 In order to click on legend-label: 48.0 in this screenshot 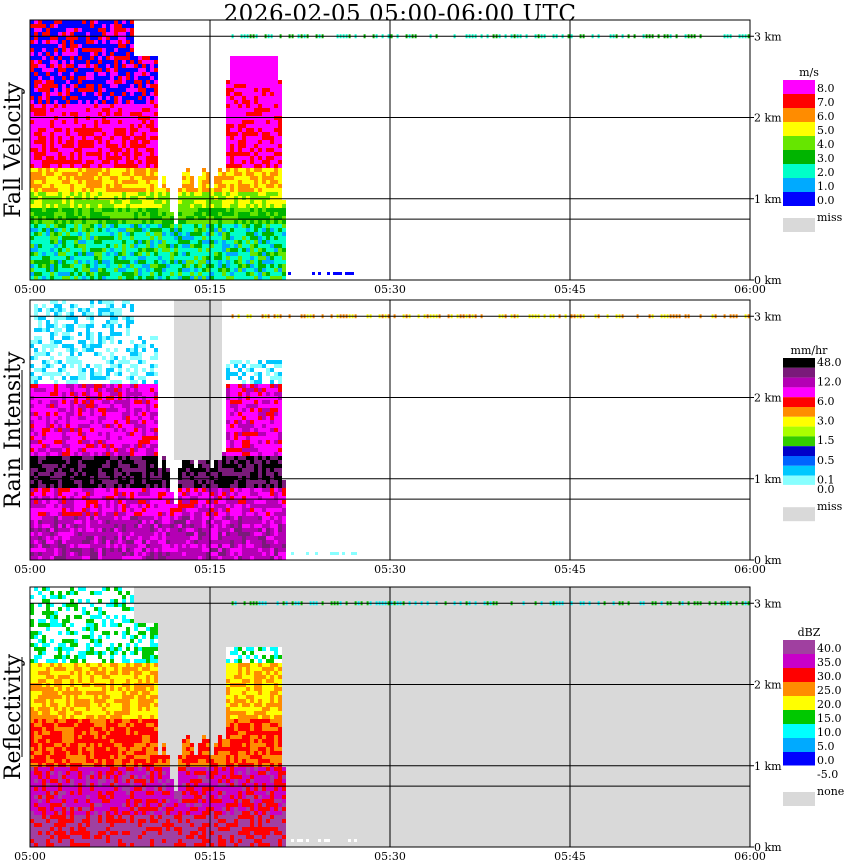, I will do `click(829, 362)`.